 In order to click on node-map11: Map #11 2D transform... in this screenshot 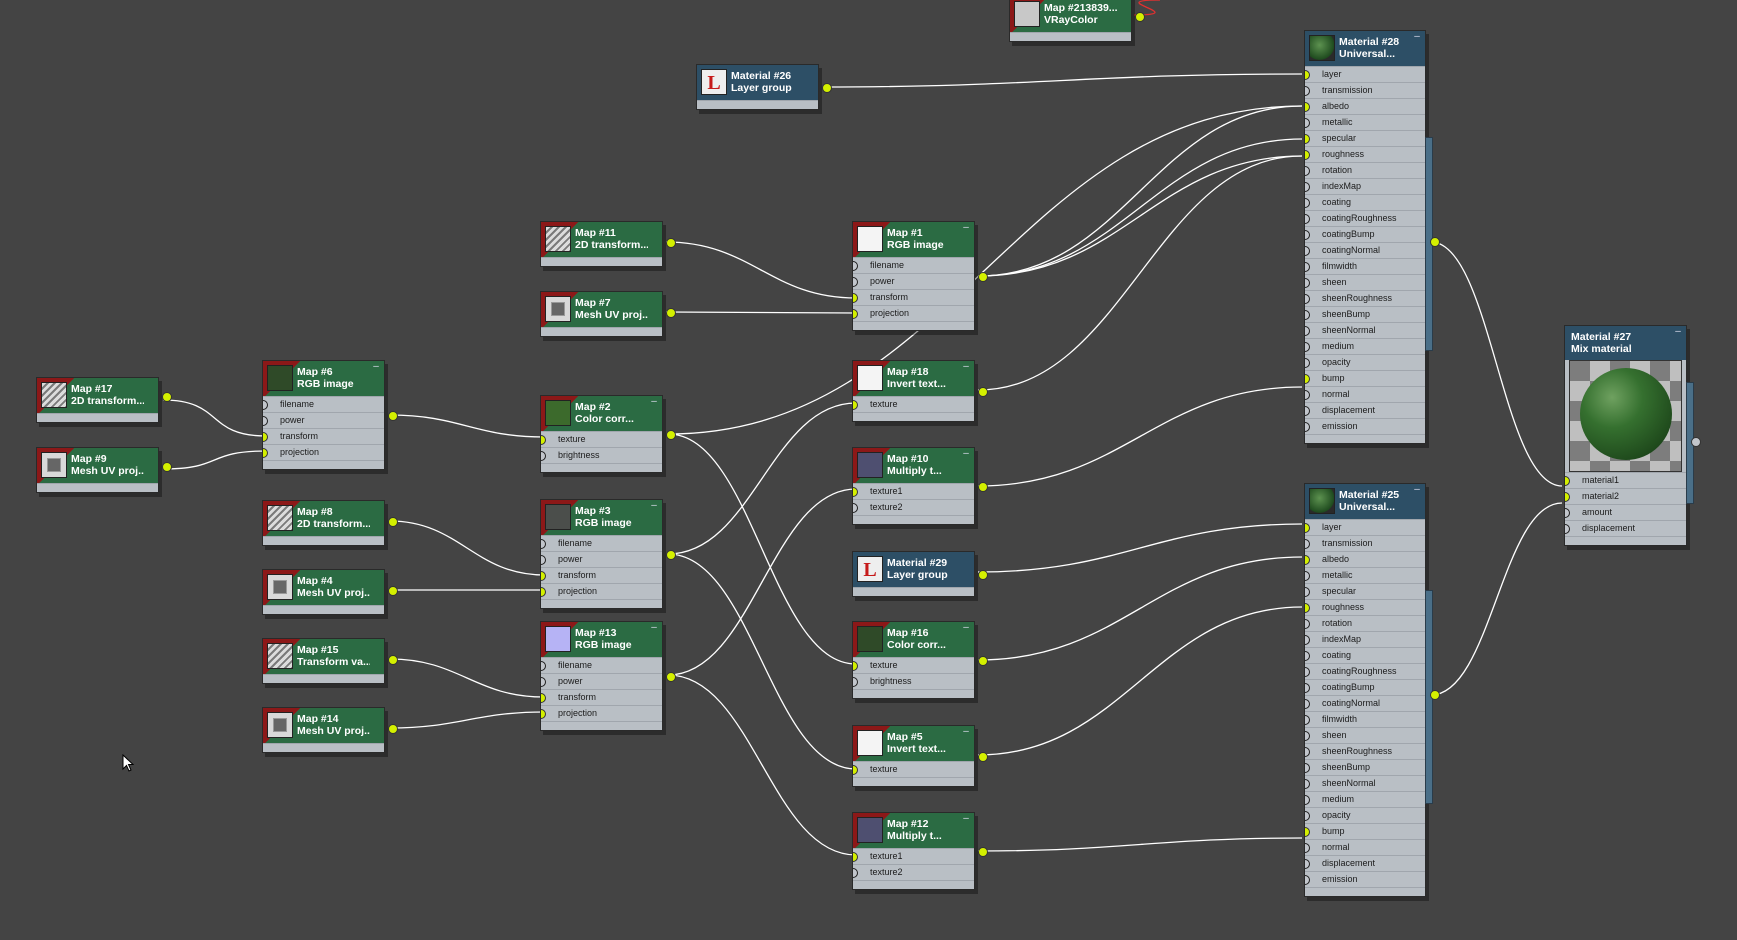, I will do `click(608, 244)`.